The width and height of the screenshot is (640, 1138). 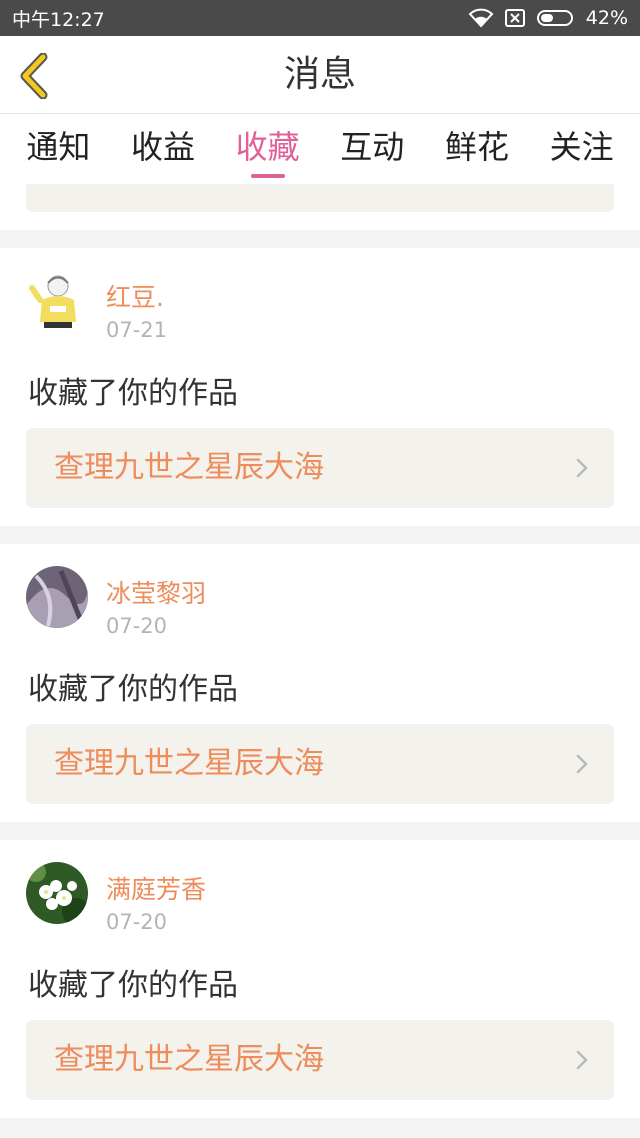 I want to click on photo-avatar-icon, so click(x=57, y=597).